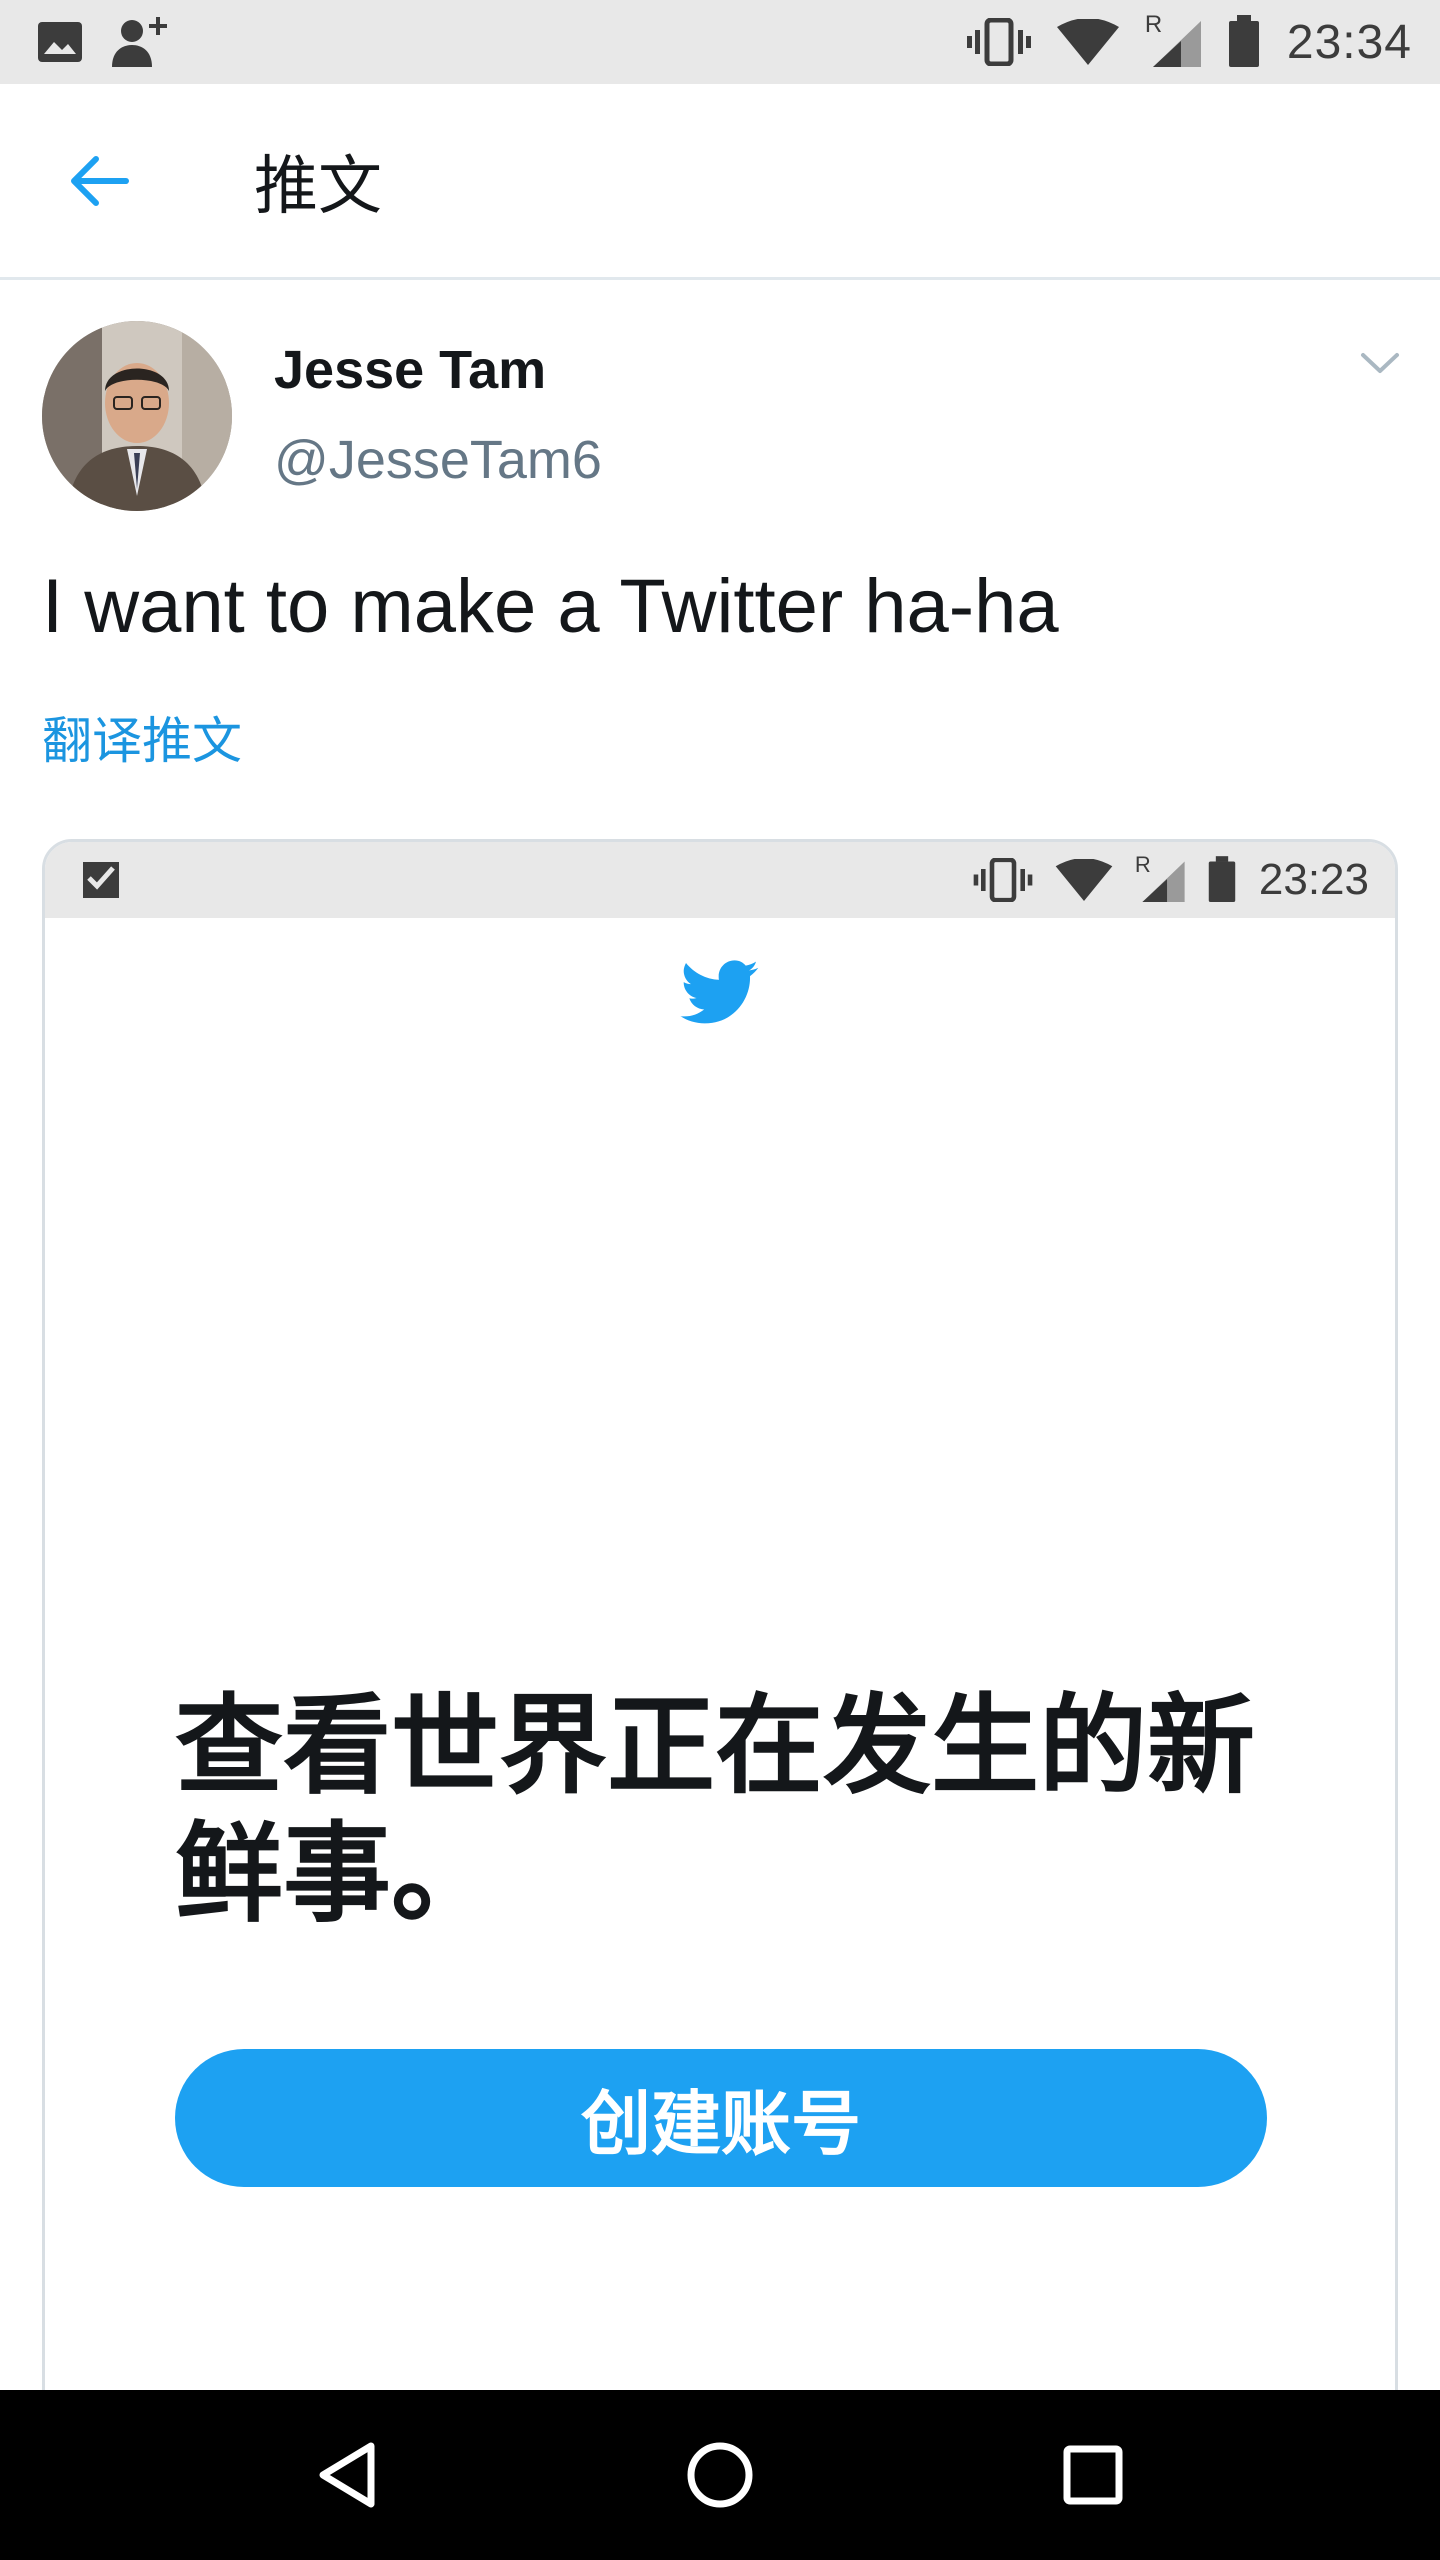 This screenshot has width=1440, height=2560. Describe the element at coordinates (550, 606) in the screenshot. I see `tweet-text: I want to make a Twitter ha-ha` at that location.